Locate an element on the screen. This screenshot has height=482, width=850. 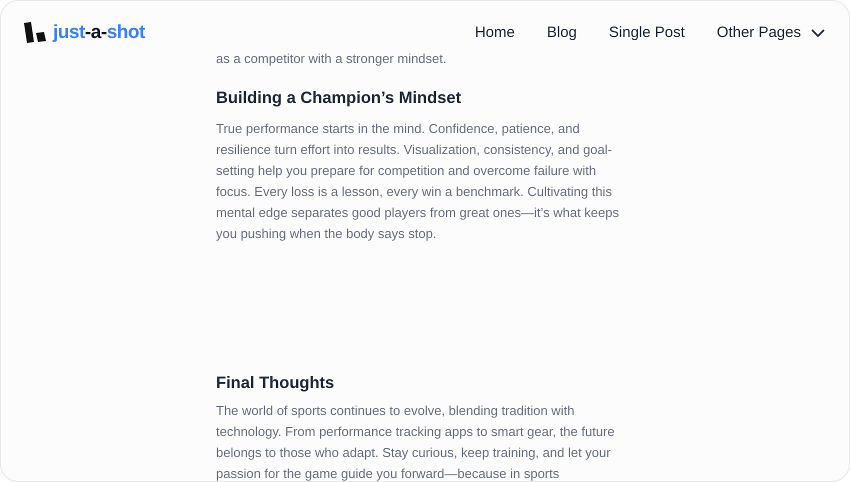
section-heading: Building a Champion’s Mindset is located at coordinates (339, 98).